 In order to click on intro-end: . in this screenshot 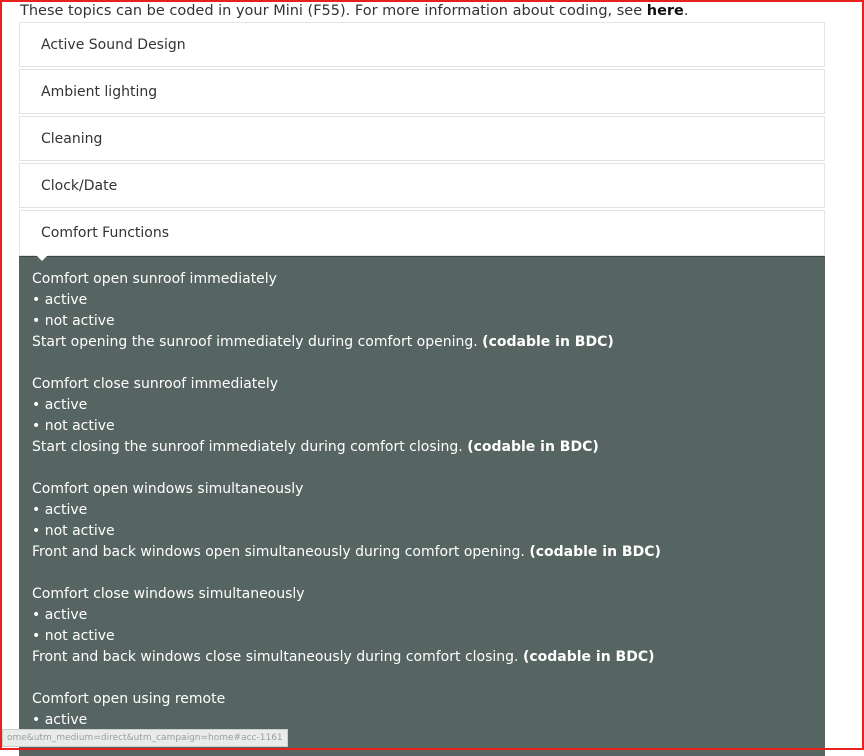, I will do `click(686, 11)`.